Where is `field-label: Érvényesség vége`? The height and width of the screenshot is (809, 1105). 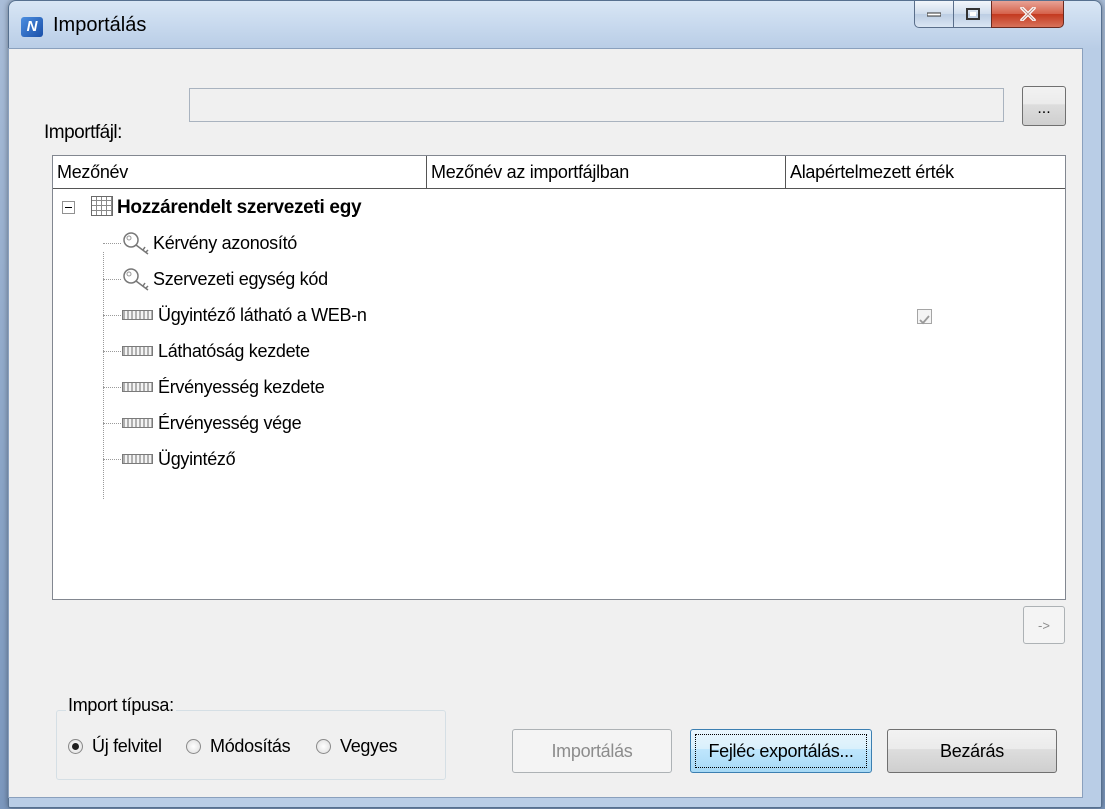 field-label: Érvényesség vége is located at coordinates (230, 423).